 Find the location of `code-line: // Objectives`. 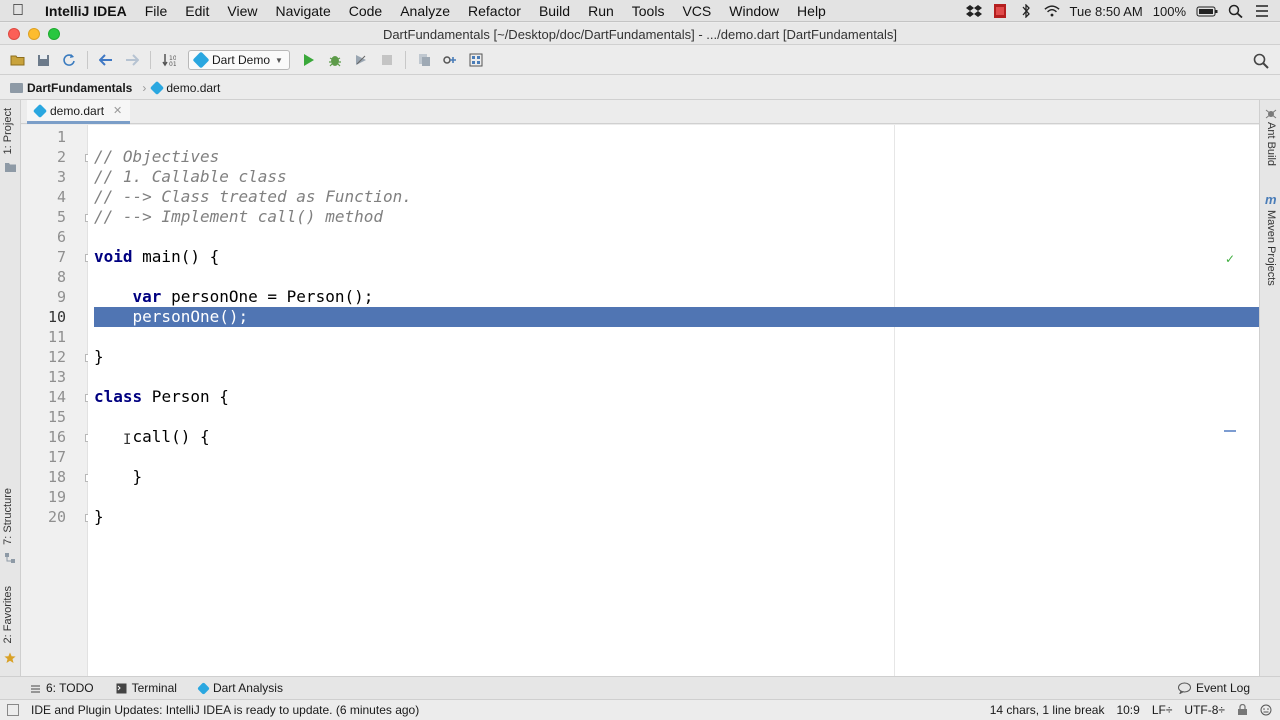

code-line: // Objectives is located at coordinates (676, 157).